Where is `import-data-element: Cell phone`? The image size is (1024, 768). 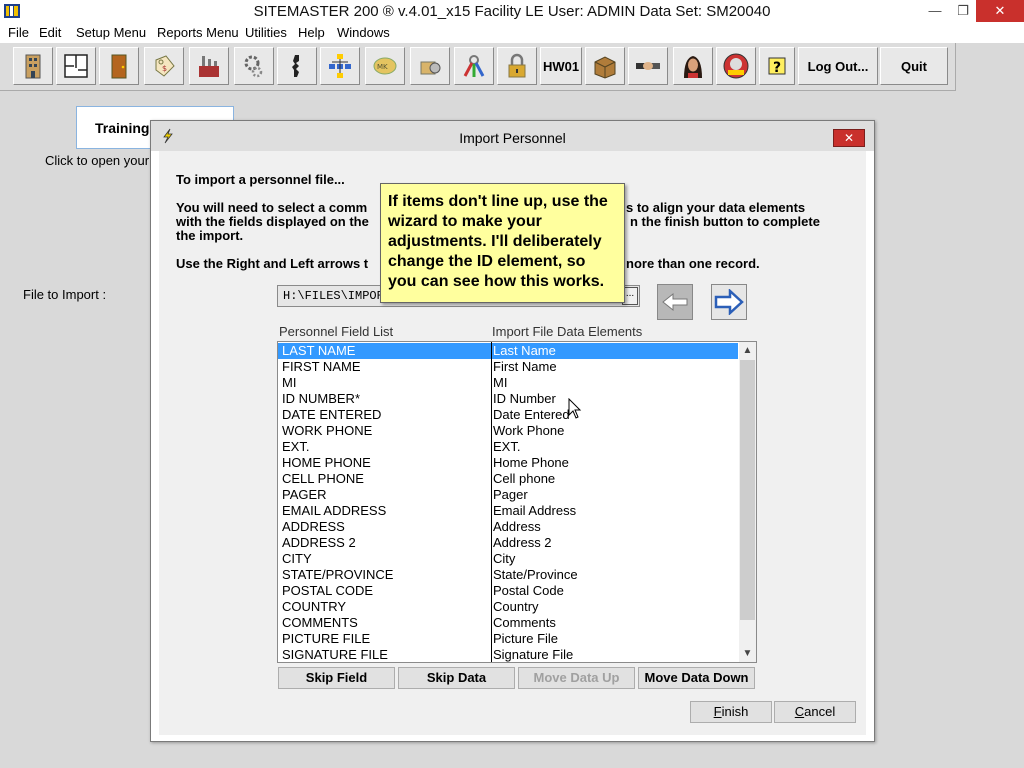 import-data-element: Cell phone is located at coordinates (524, 478).